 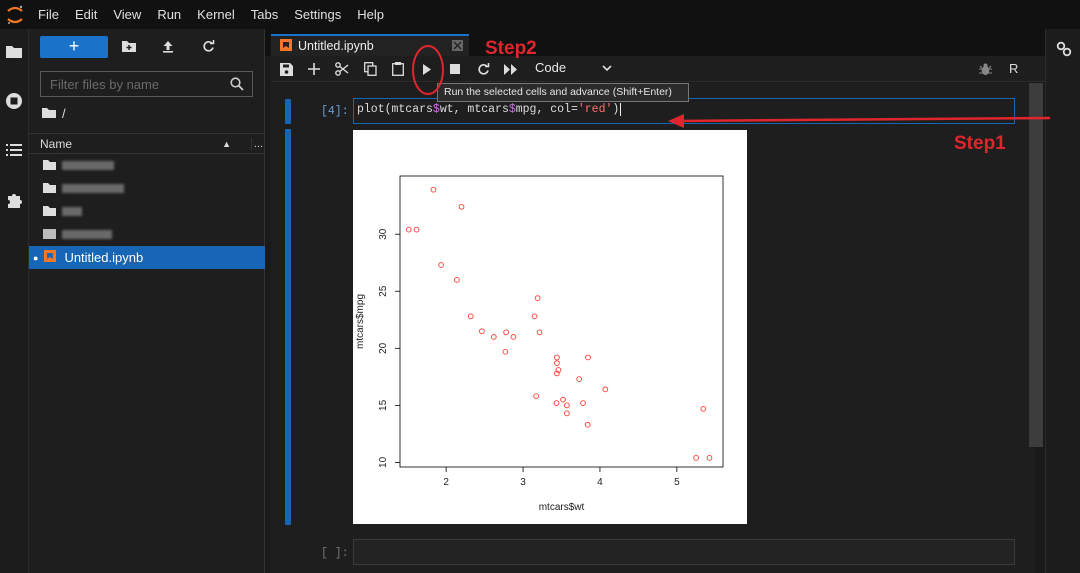 I want to click on paste-icon, so click(x=398, y=69).